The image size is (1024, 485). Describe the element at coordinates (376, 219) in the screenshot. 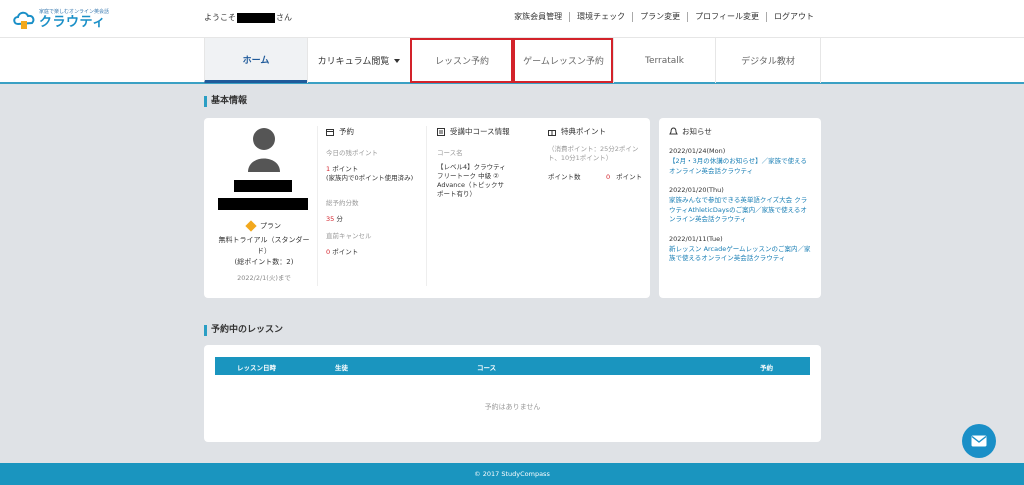

I see `total-minutes: 35 分` at that location.